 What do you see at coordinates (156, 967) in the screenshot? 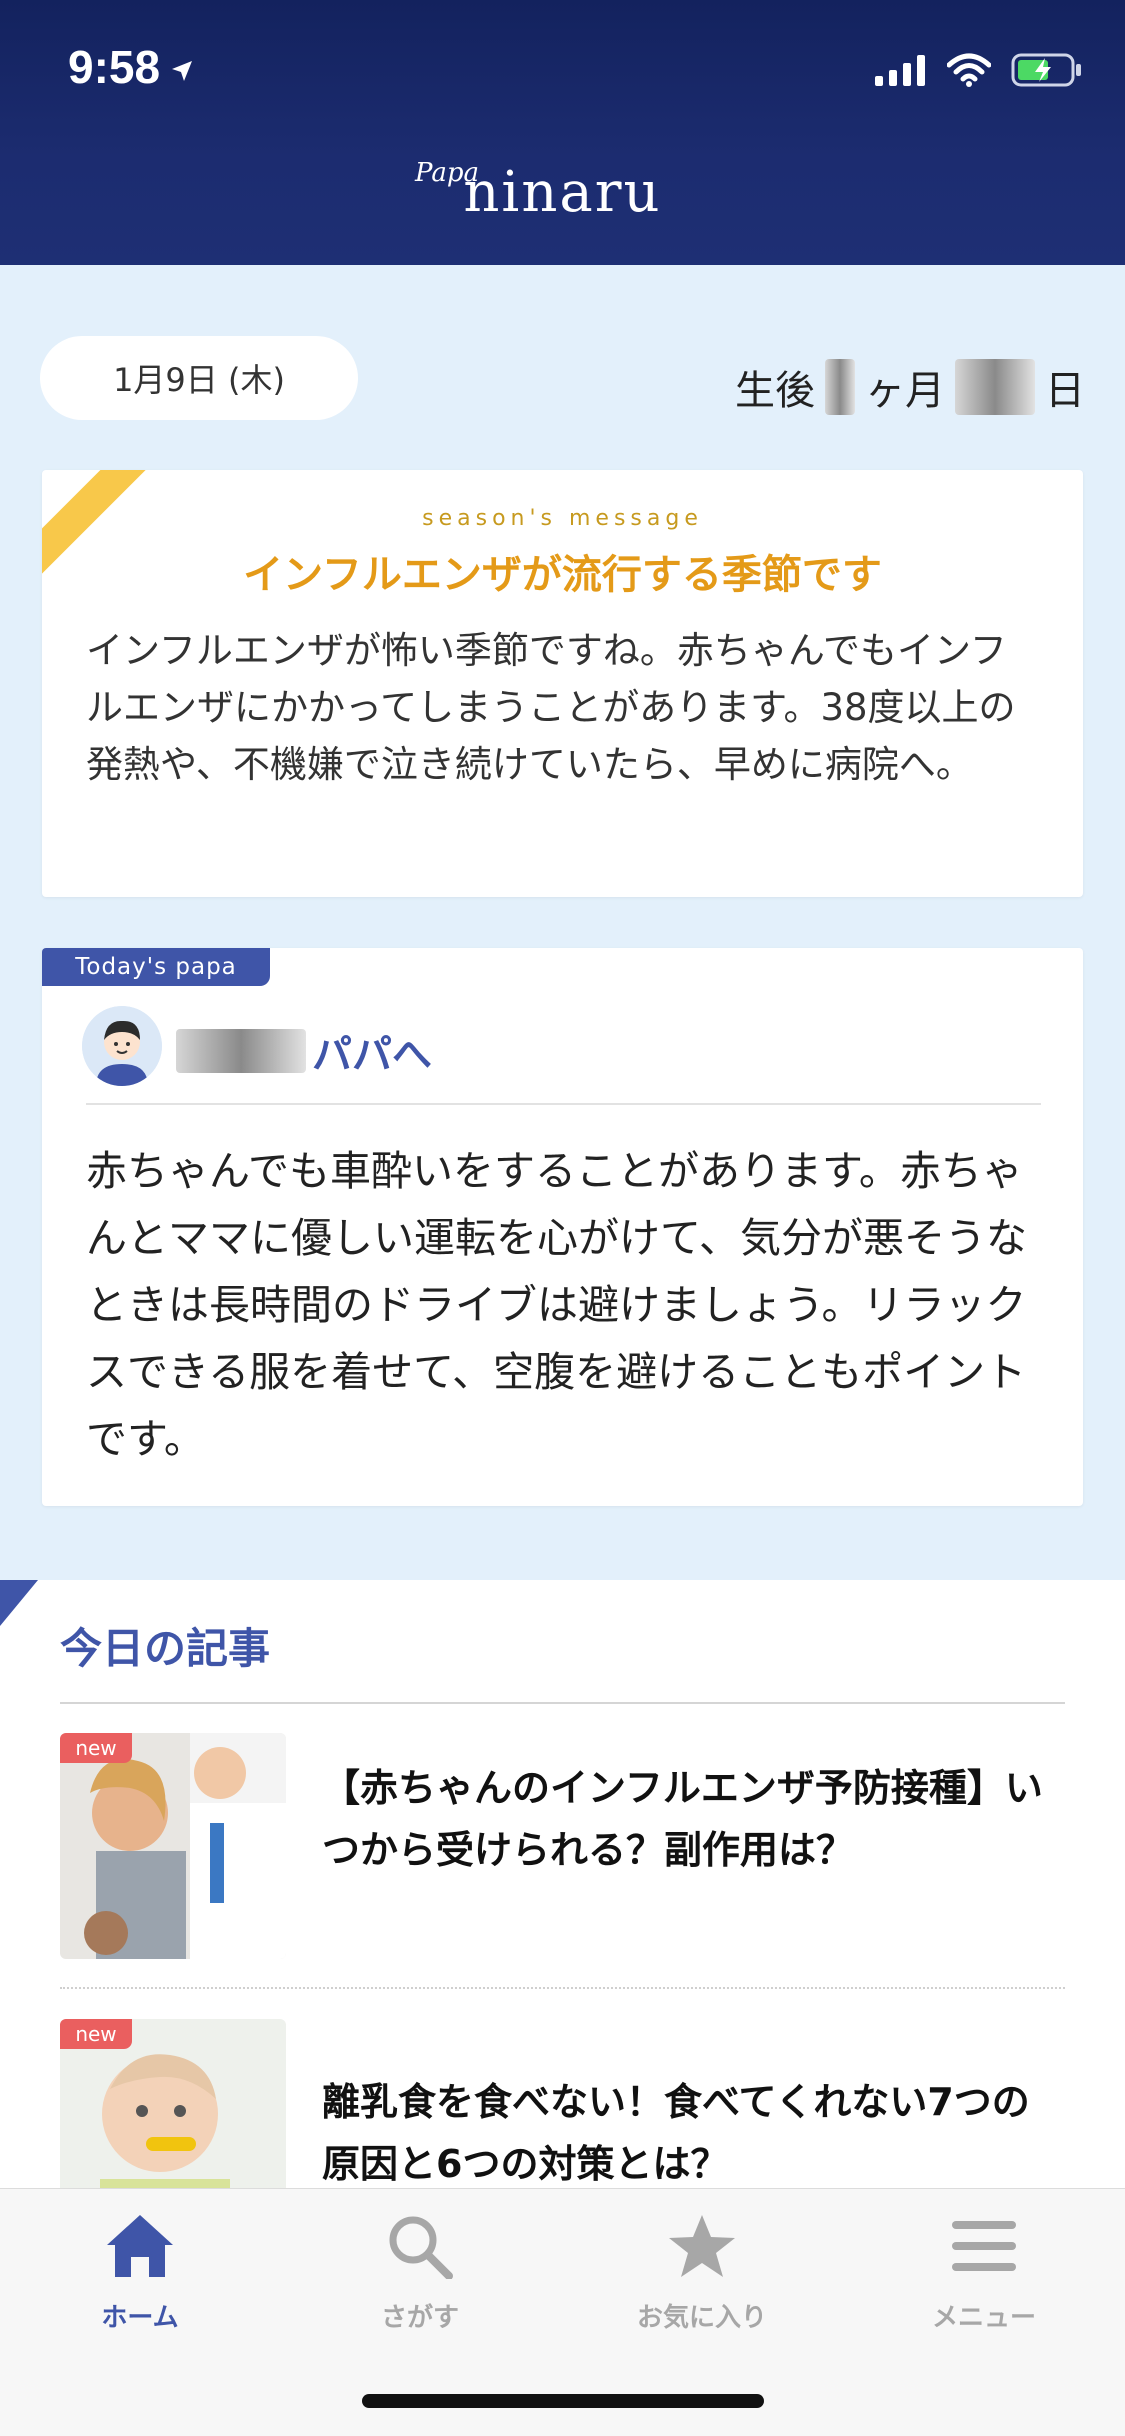
I see `todays-papa-tag: Today's papa` at bounding box center [156, 967].